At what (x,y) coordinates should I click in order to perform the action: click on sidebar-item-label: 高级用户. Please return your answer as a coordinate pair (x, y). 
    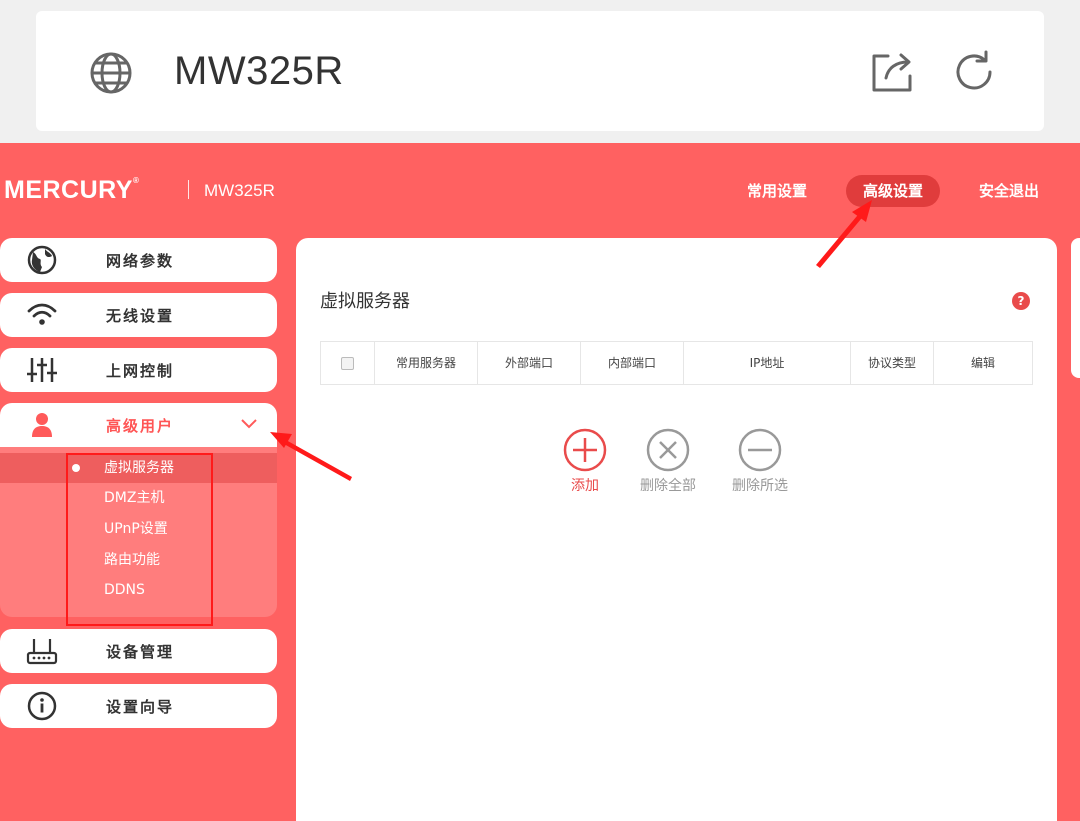
    Looking at the image, I should click on (140, 426).